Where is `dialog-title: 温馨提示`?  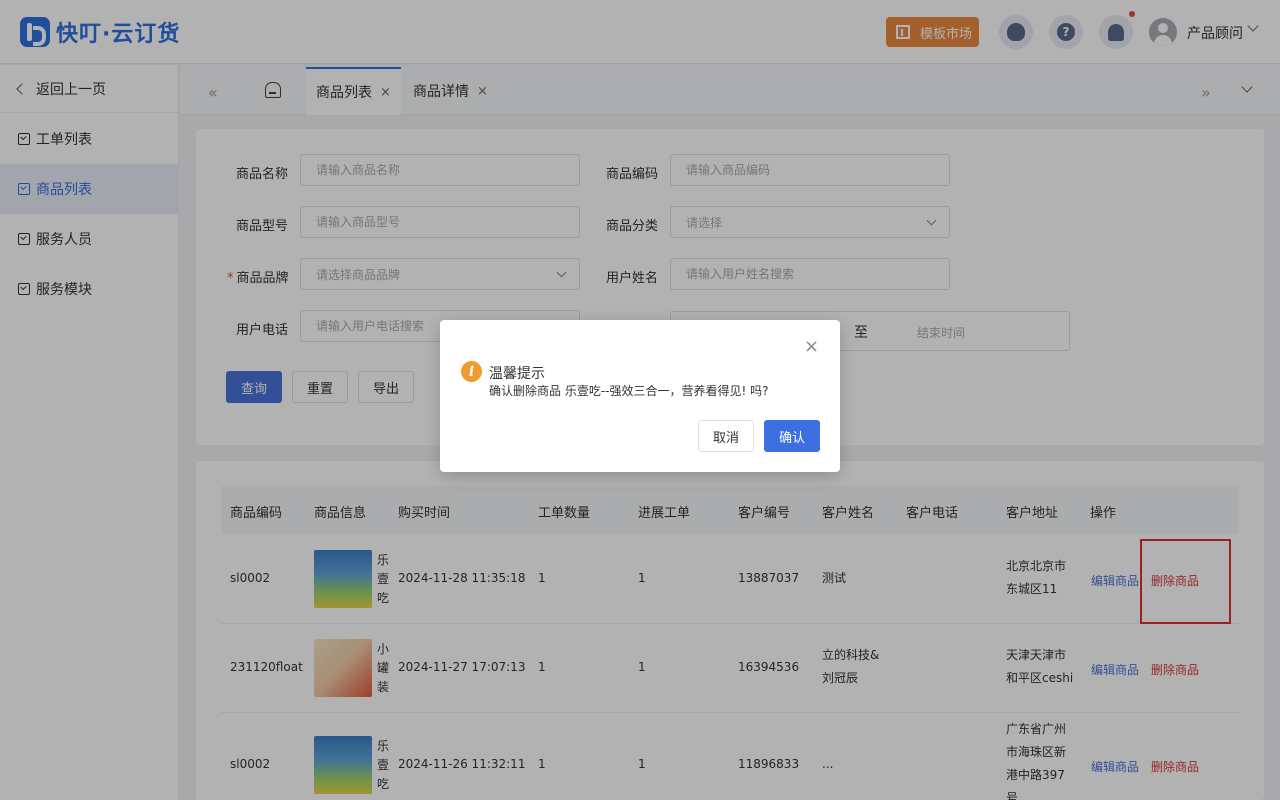
dialog-title: 温馨提示 is located at coordinates (517, 374).